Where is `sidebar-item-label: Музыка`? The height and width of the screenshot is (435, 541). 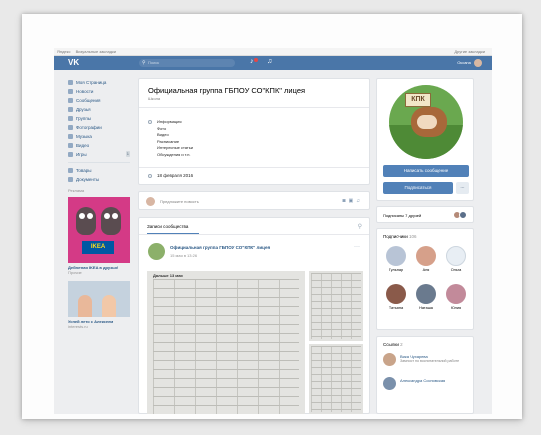
sidebar-item-label: Музыка is located at coordinates (84, 136).